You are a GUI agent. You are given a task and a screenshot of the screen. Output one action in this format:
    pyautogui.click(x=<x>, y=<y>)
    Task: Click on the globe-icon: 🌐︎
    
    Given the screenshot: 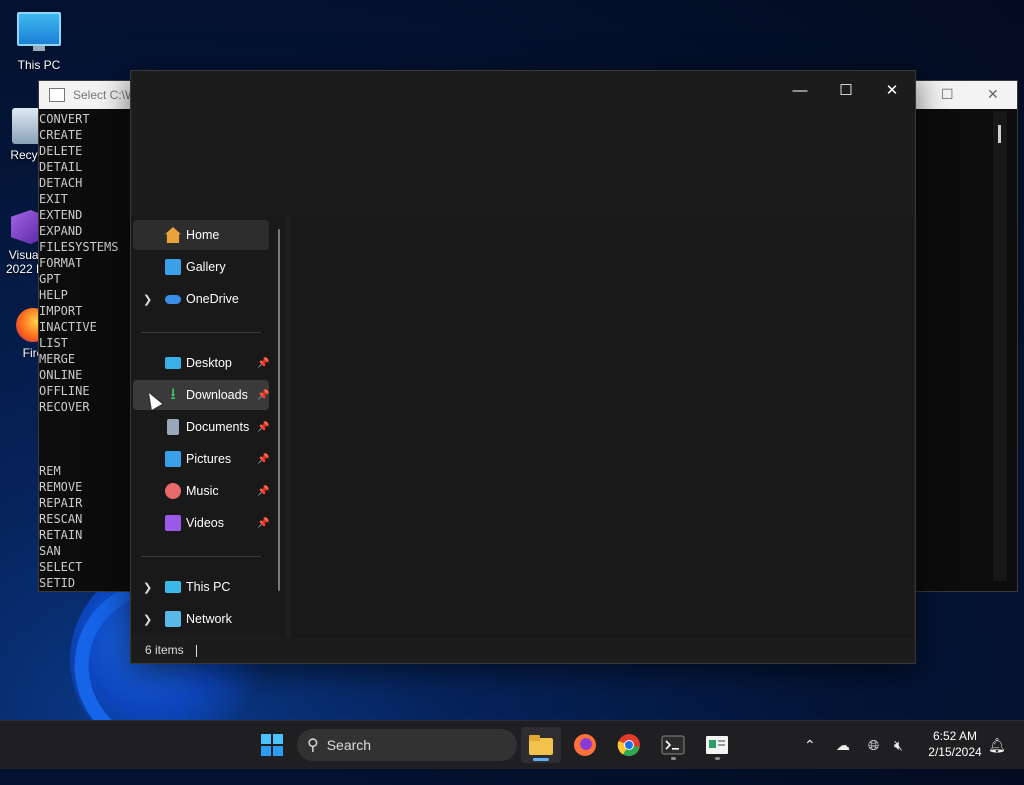 What is the action you would take?
    pyautogui.click(x=874, y=744)
    